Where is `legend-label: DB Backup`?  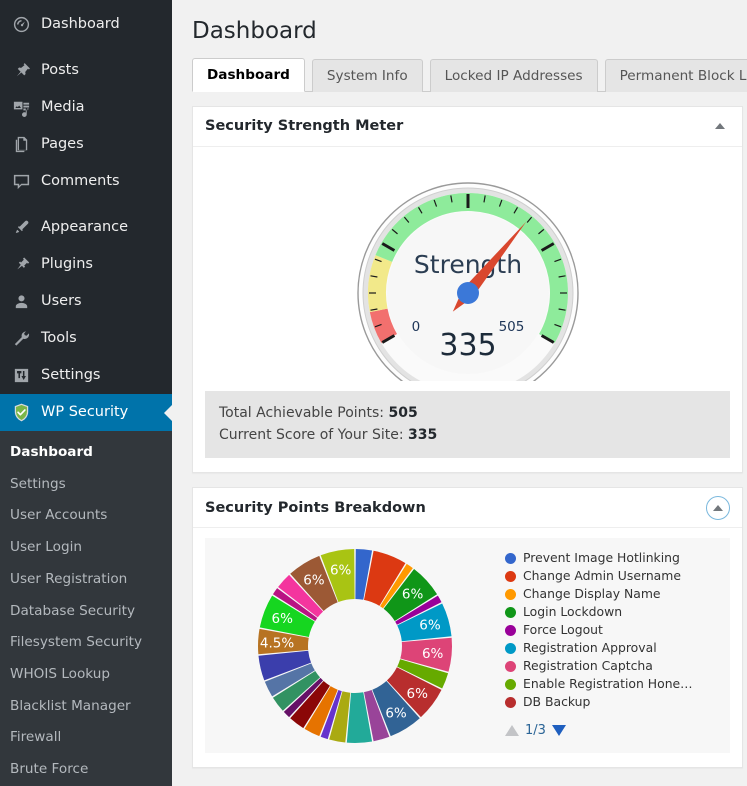 legend-label: DB Backup is located at coordinates (557, 702).